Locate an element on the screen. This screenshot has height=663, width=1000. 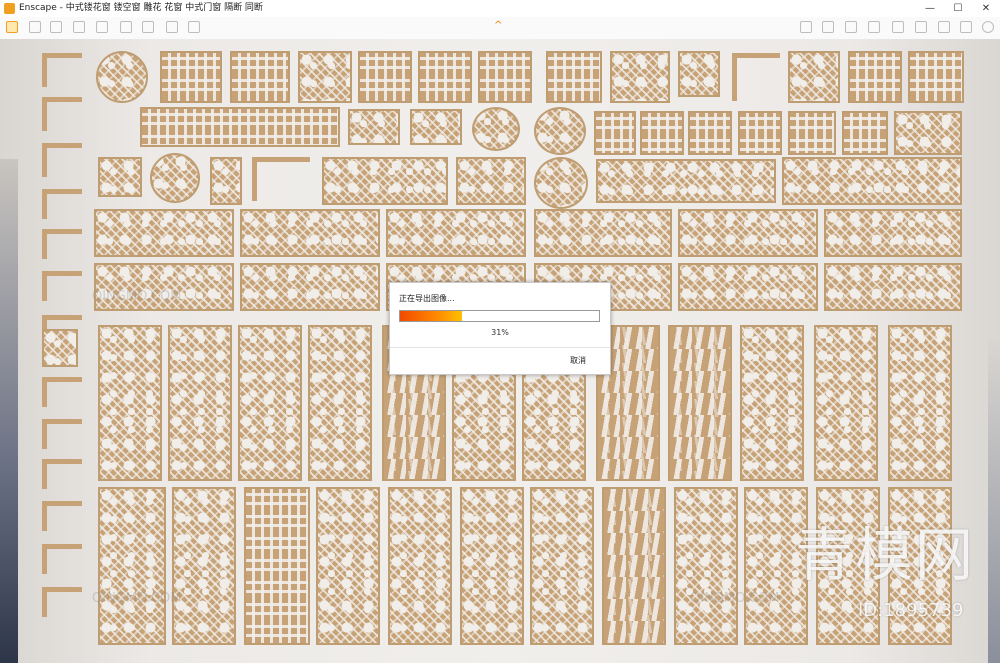
fly-mode-icon is located at coordinates (56, 27).